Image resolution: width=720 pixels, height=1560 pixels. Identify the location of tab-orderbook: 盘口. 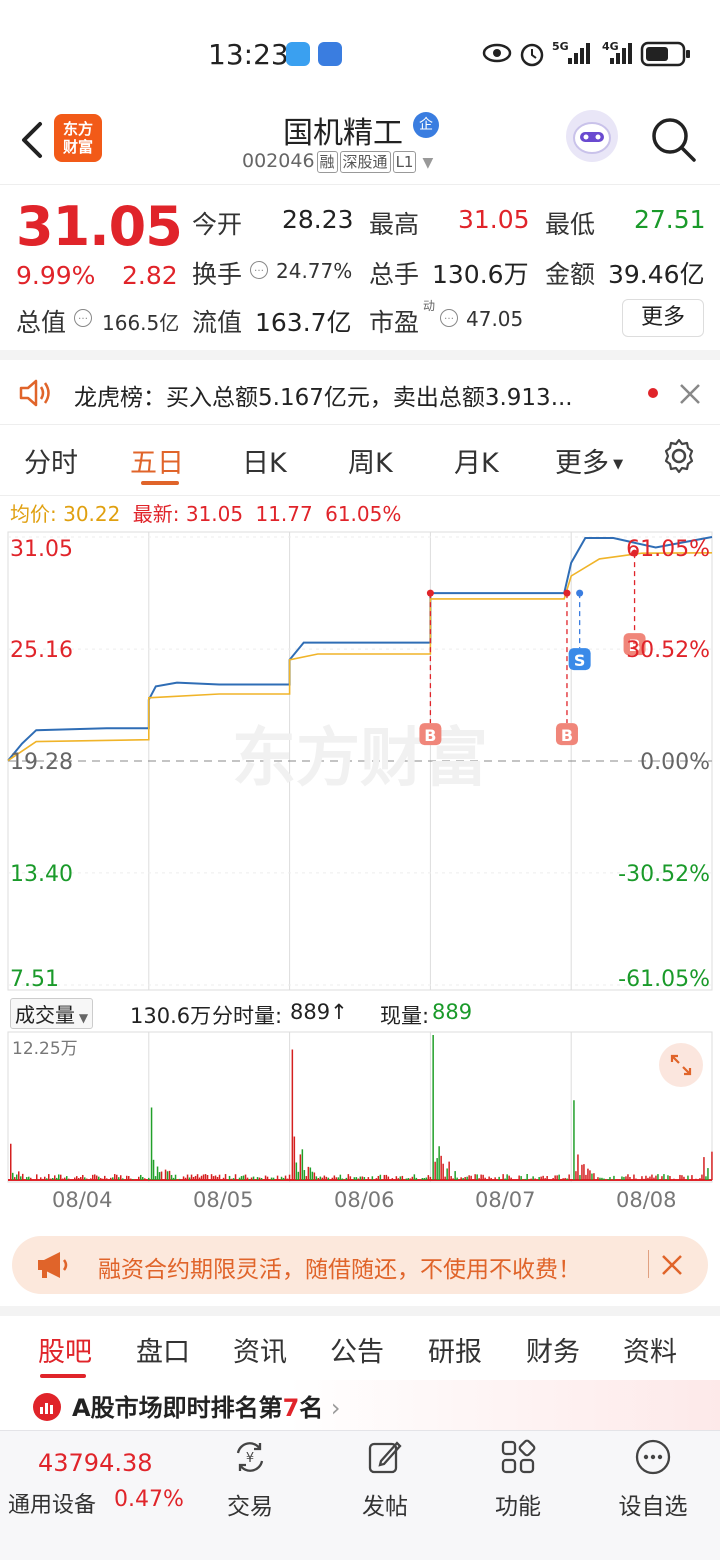
(163, 1349).